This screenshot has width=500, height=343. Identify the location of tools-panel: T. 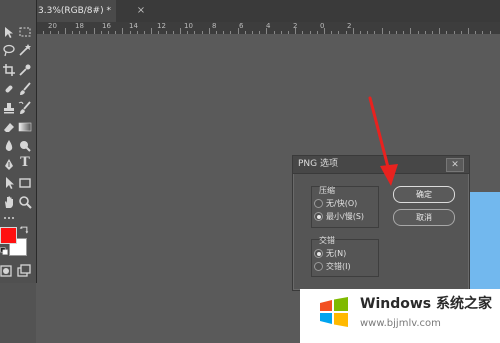
(18, 141).